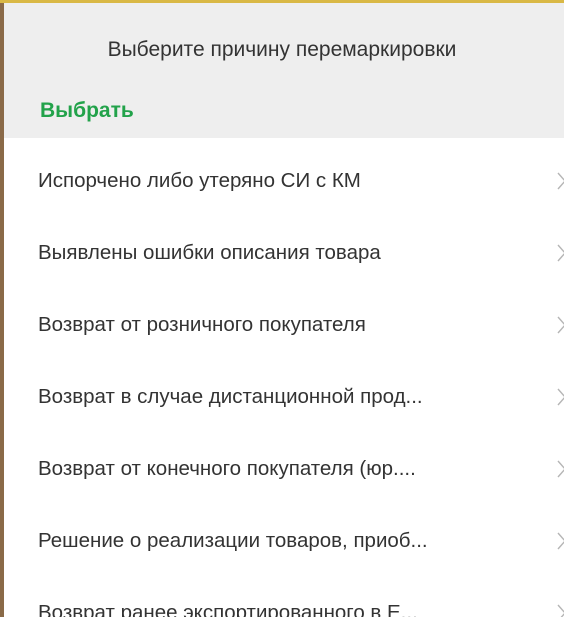  I want to click on reason-item-description-errors: Выявлены ошибки описания товара, so click(284, 246).